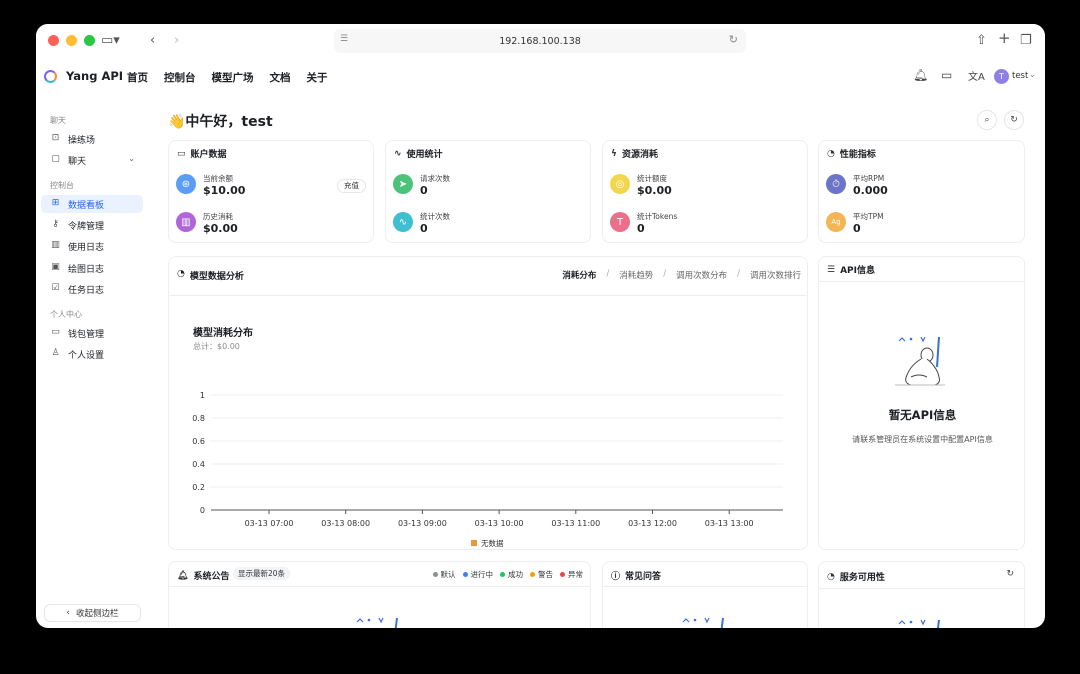  I want to click on collapse-sidebar-button: ‹ 收起侧边栏, so click(92, 613).